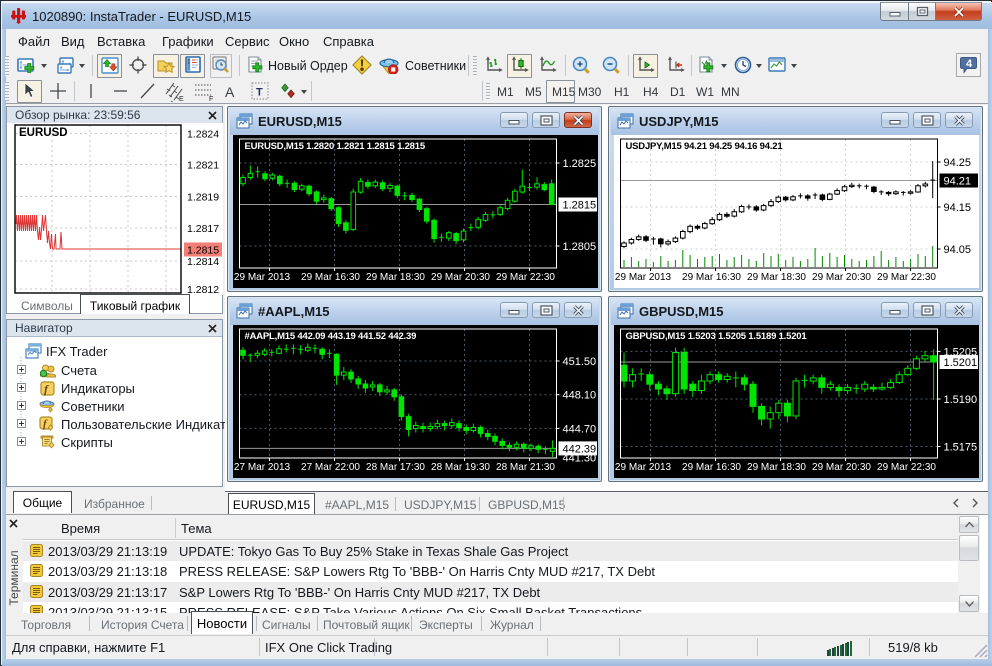 Image resolution: width=992 pixels, height=666 pixels. Describe the element at coordinates (958, 208) in the screenshot. I see `svg-text: 94.15` at that location.